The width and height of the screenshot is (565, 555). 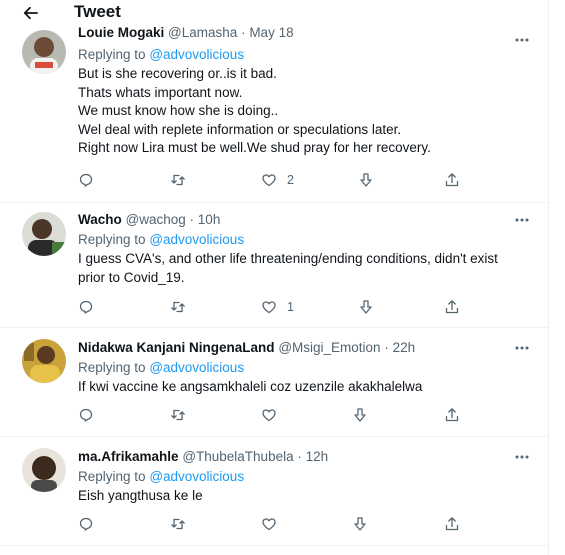 What do you see at coordinates (176, 347) in the screenshot?
I see `author-name: Nidakwa Kanjani NingenaLand` at bounding box center [176, 347].